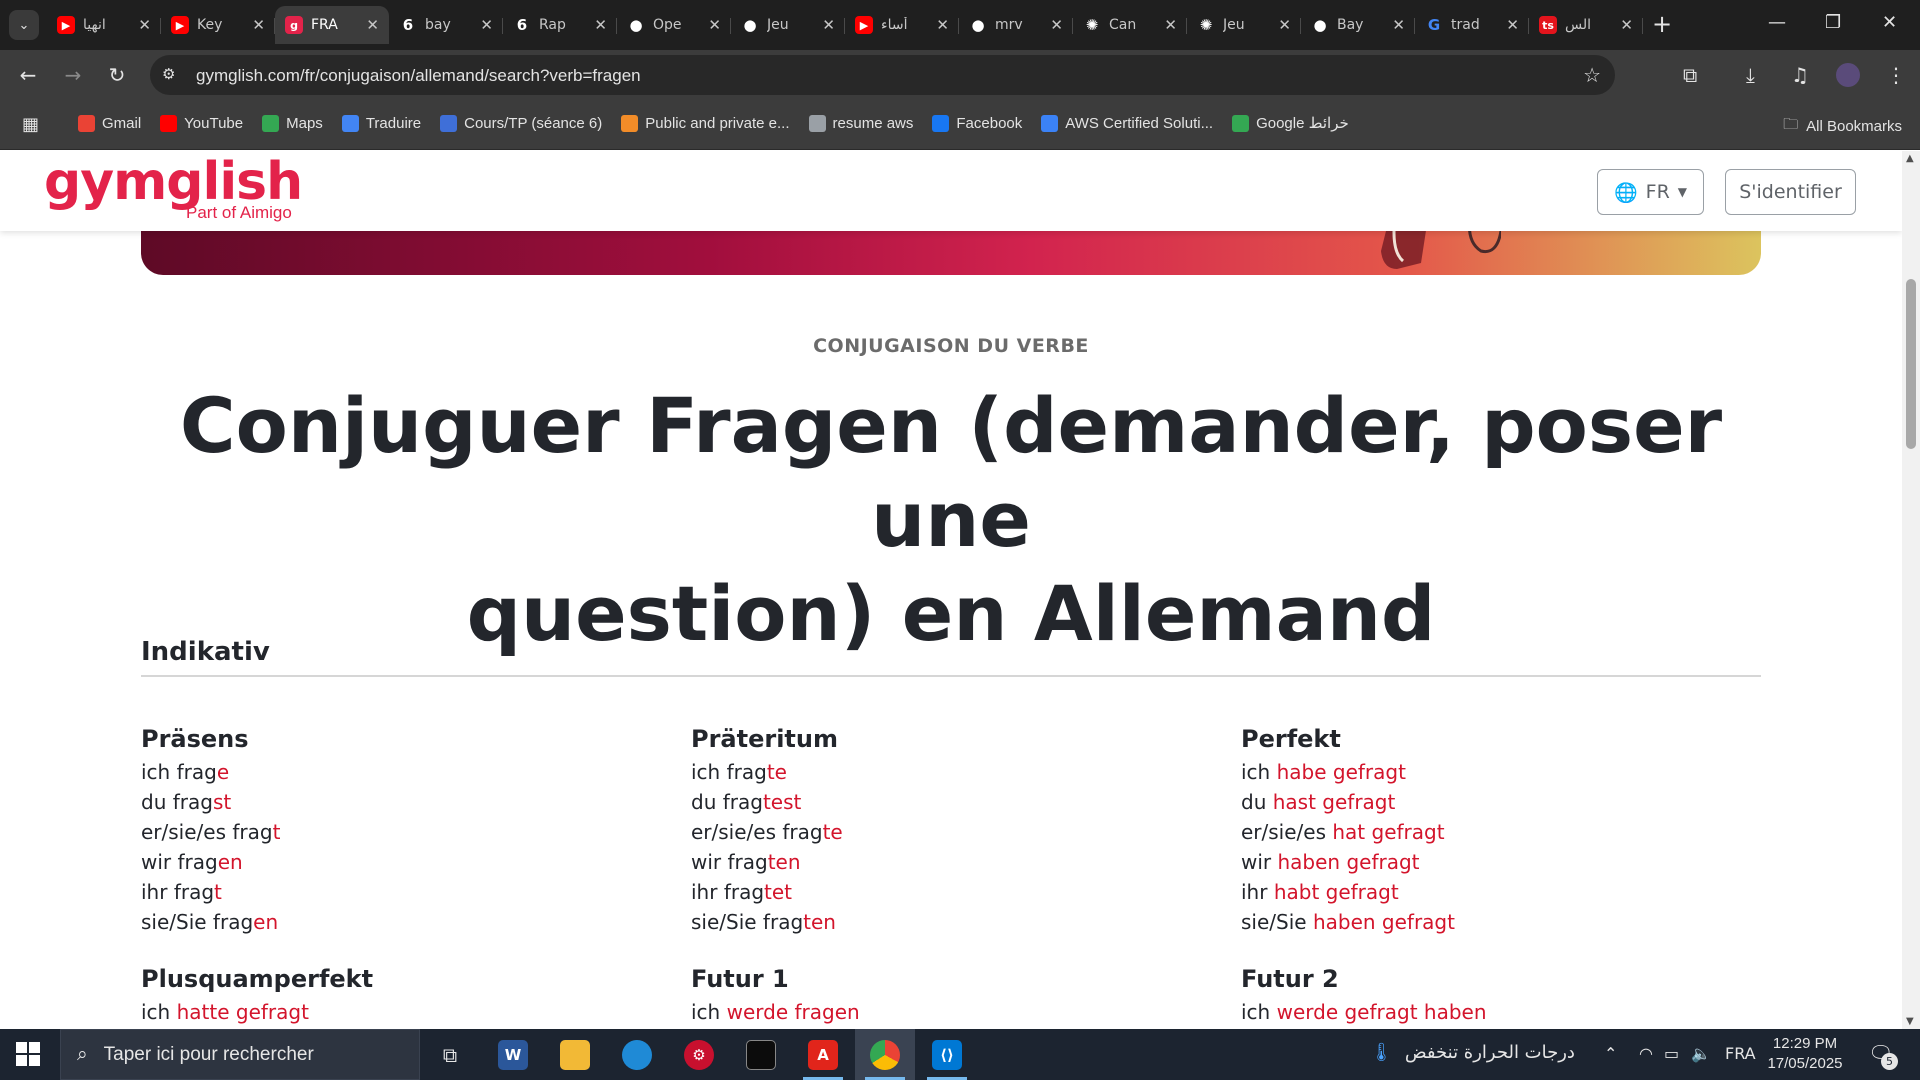 The height and width of the screenshot is (1080, 1920). What do you see at coordinates (446, 25) in the screenshot?
I see `browser-tab: 6 bay ✕` at bounding box center [446, 25].